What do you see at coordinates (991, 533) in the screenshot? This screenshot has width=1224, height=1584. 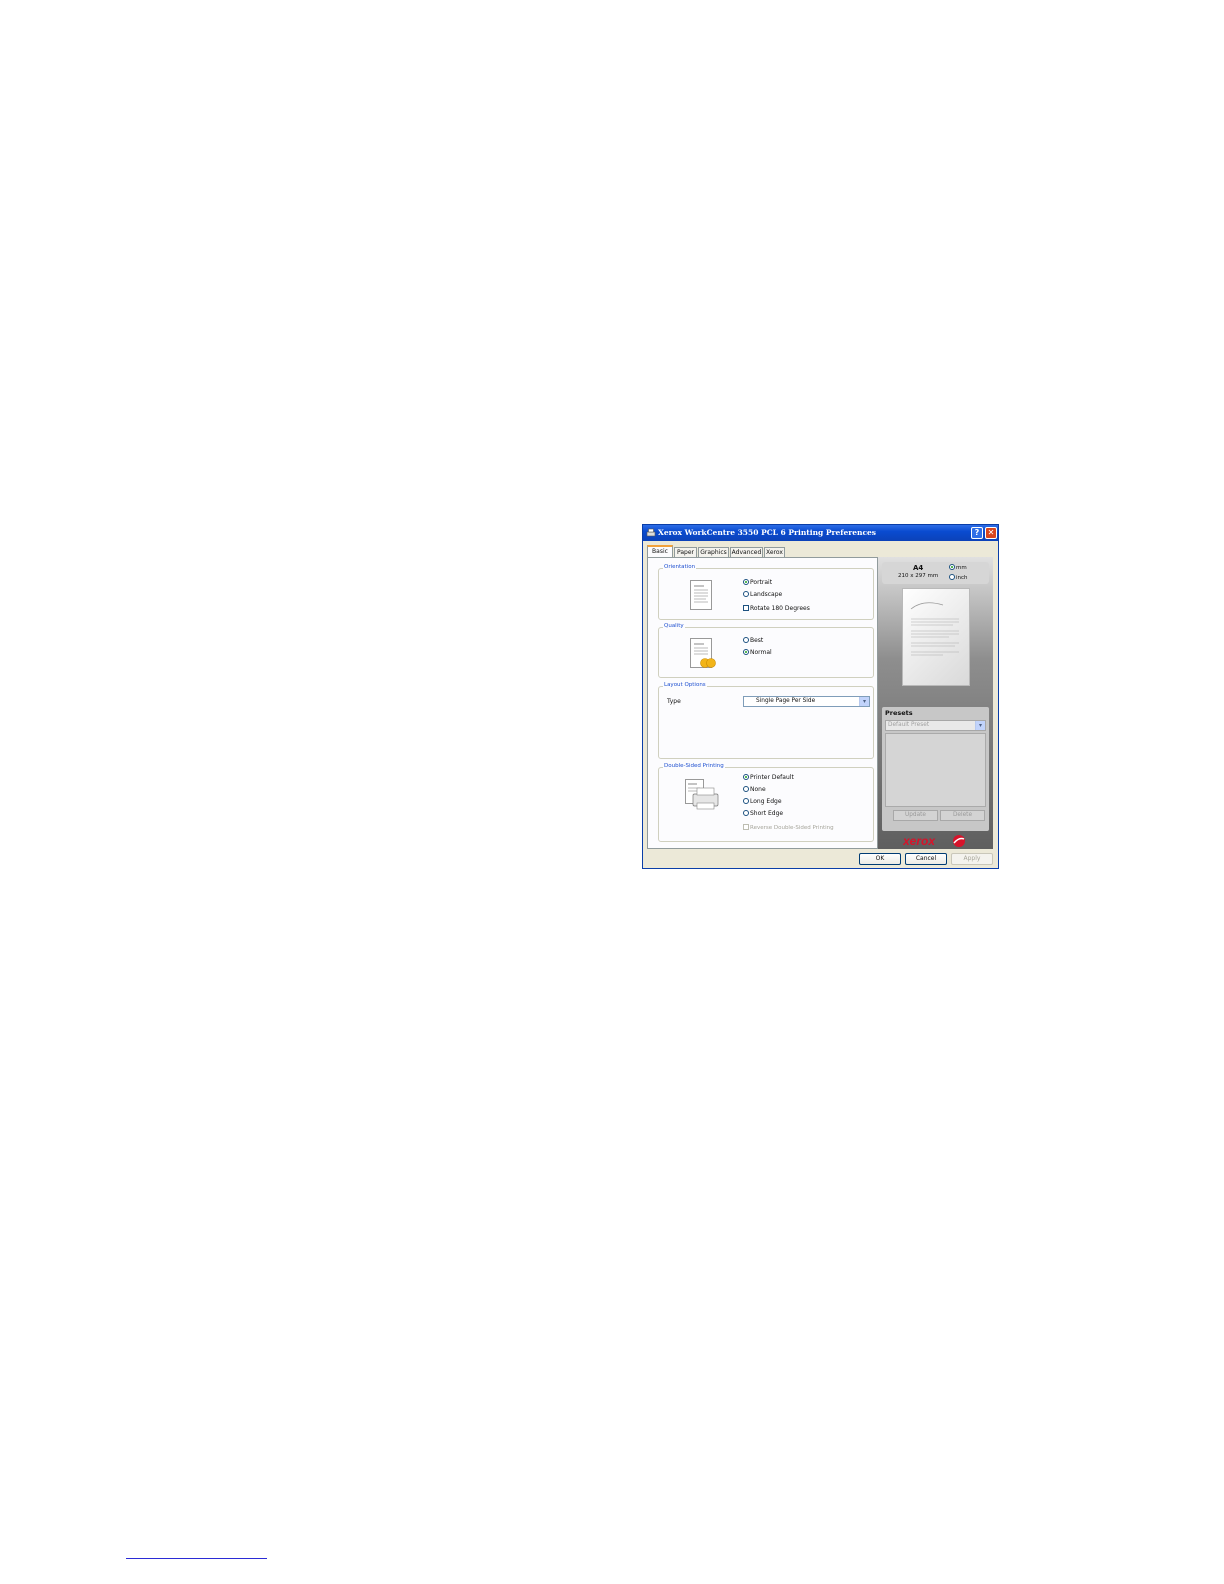 I see `close-button: ✕` at bounding box center [991, 533].